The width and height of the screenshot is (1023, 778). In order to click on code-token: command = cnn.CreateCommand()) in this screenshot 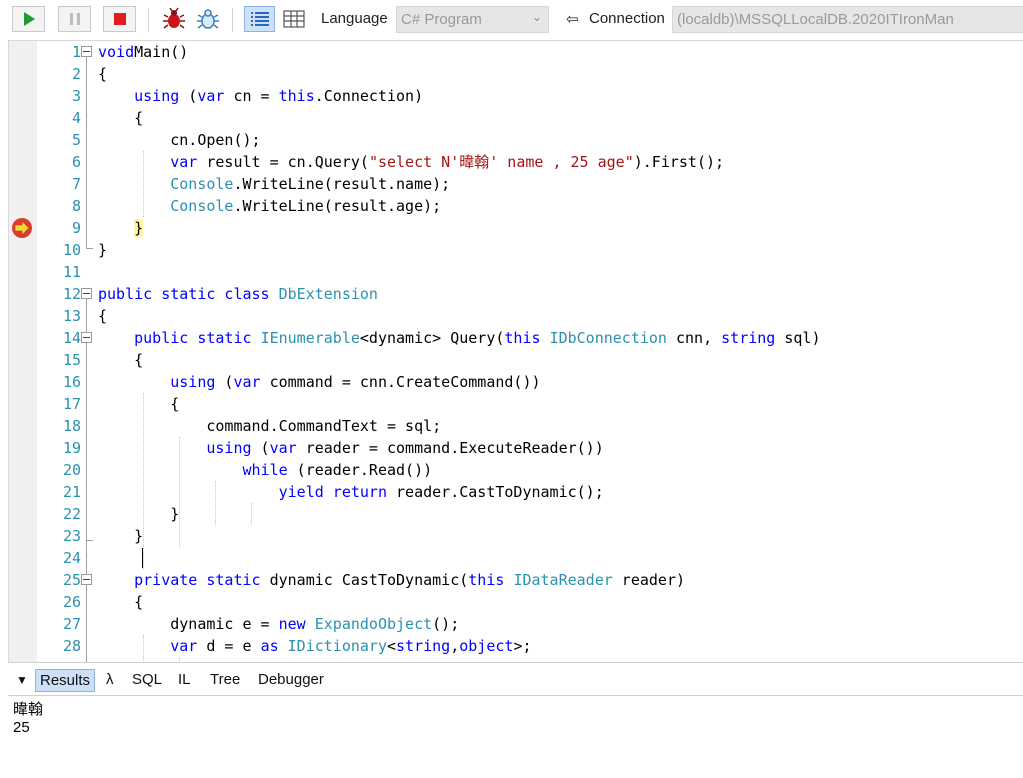, I will do `click(400, 382)`.